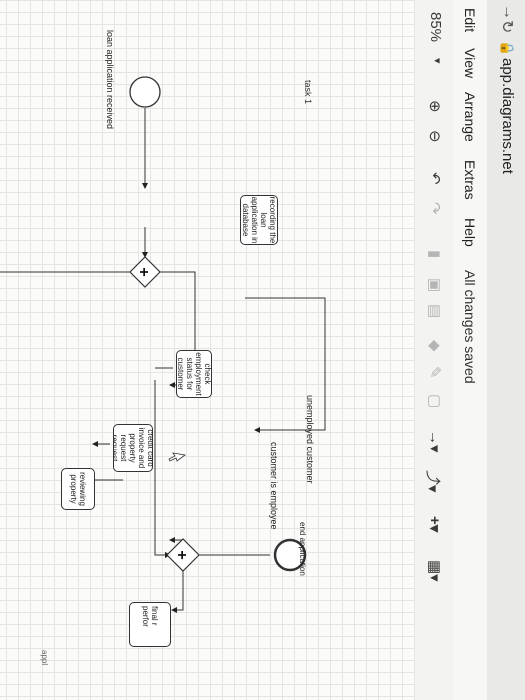 This screenshot has width=525, height=700. Describe the element at coordinates (508, 12) in the screenshot. I see `forward-icon: →` at that location.